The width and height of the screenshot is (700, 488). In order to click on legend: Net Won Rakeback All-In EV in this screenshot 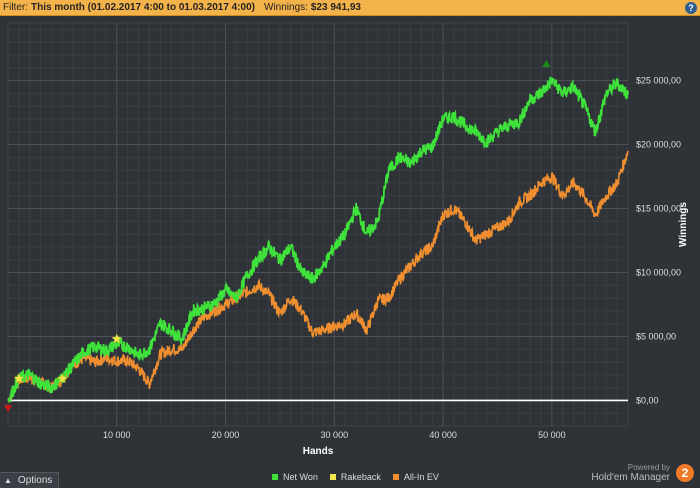, I will do `click(361, 477)`.